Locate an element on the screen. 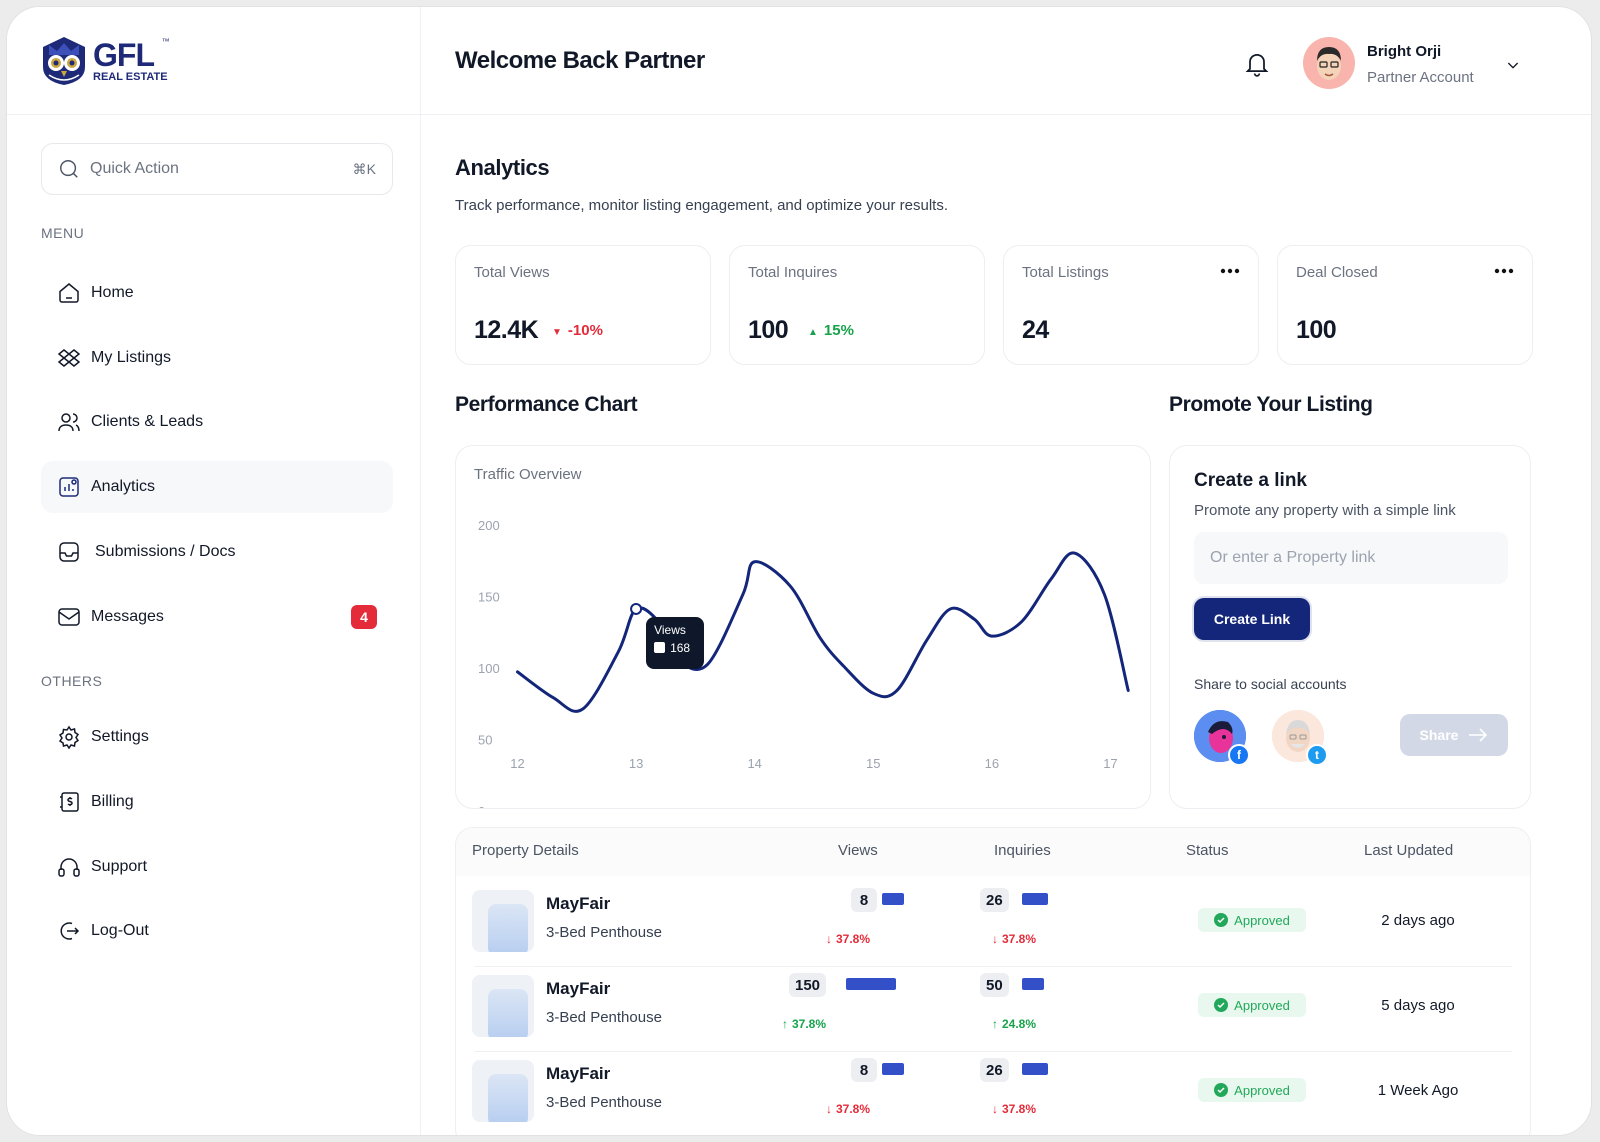  mail-icon is located at coordinates (69, 617).